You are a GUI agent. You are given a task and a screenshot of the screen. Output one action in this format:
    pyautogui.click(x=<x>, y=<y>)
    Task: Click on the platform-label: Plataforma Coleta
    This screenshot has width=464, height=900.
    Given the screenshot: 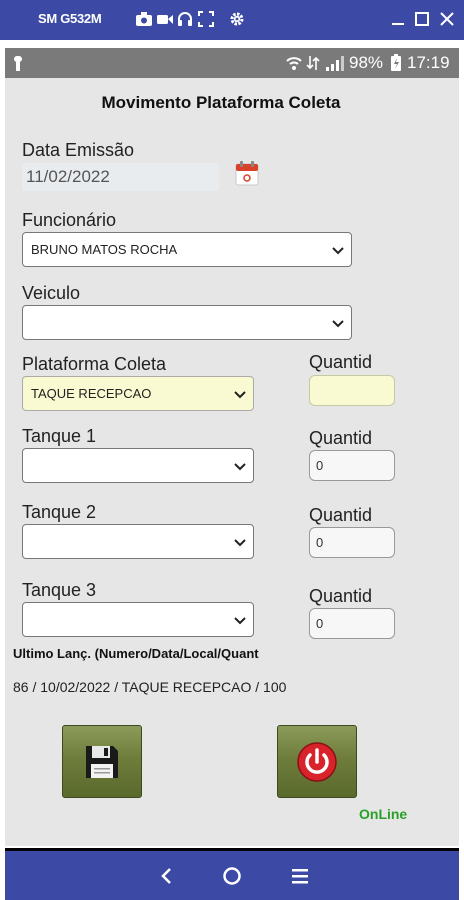 What is the action you would take?
    pyautogui.click(x=94, y=364)
    